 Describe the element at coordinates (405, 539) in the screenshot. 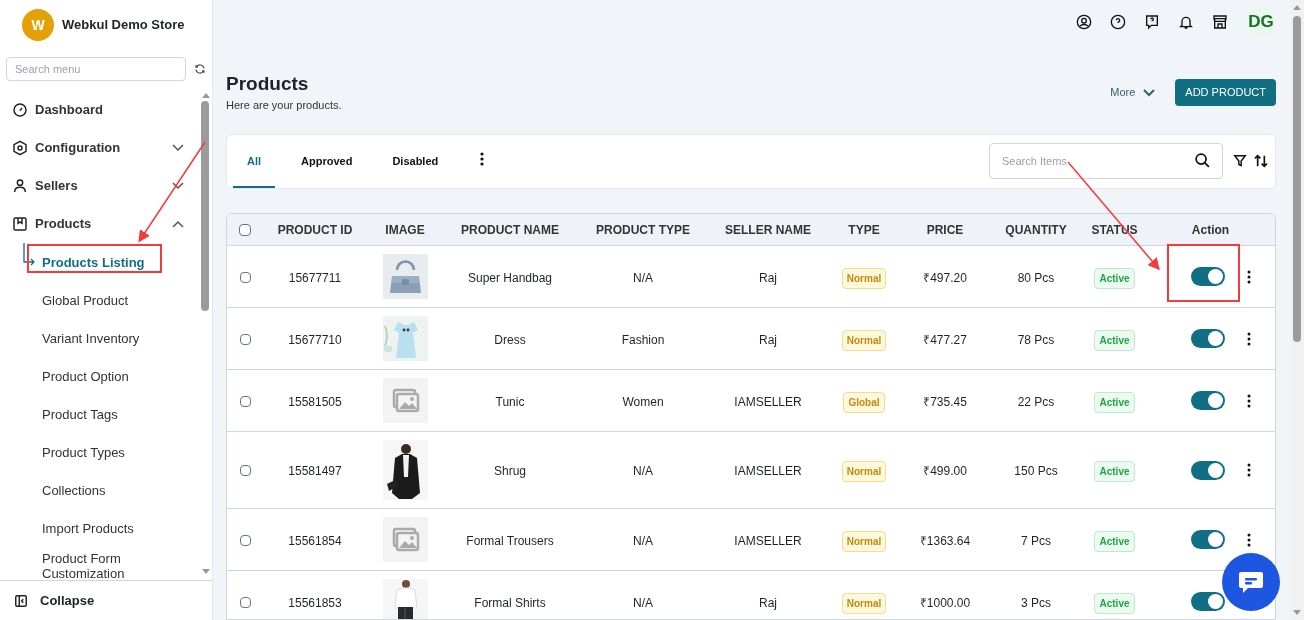

I see `image-placeholder-icon` at that location.